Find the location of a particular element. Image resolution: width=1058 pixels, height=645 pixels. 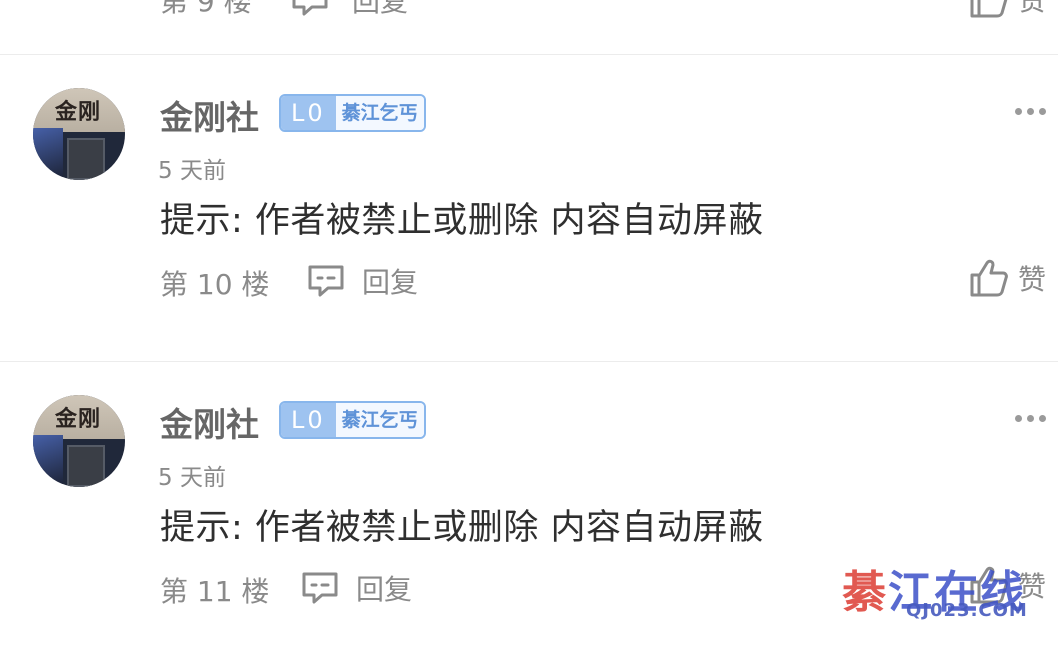

comment-actions: 第 11 楼 回复 赞 is located at coordinates (529, 592).